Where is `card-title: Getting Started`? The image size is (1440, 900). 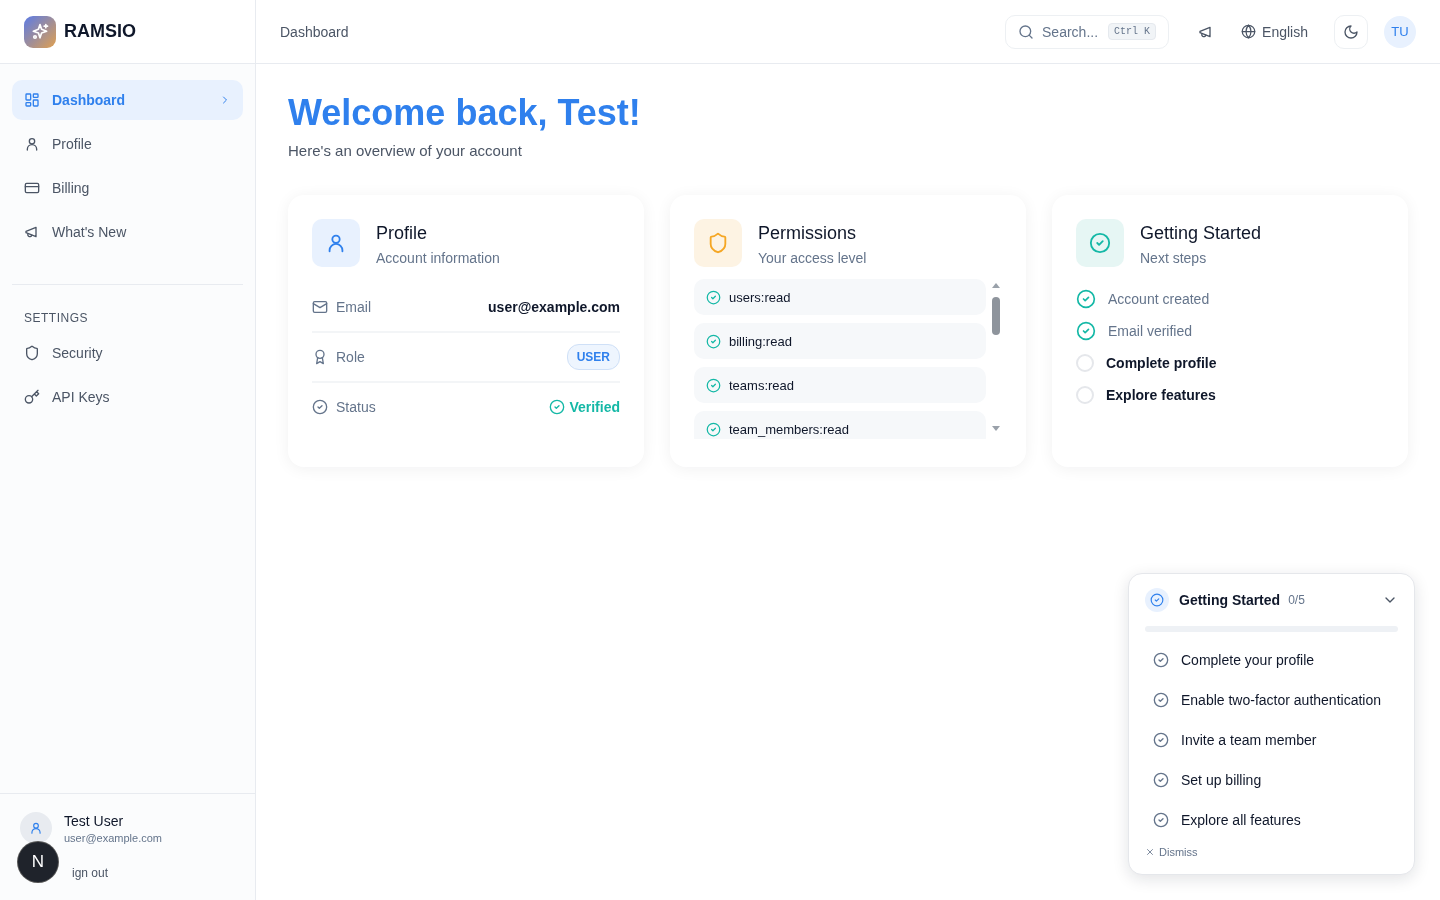
card-title: Getting Started is located at coordinates (1201, 233).